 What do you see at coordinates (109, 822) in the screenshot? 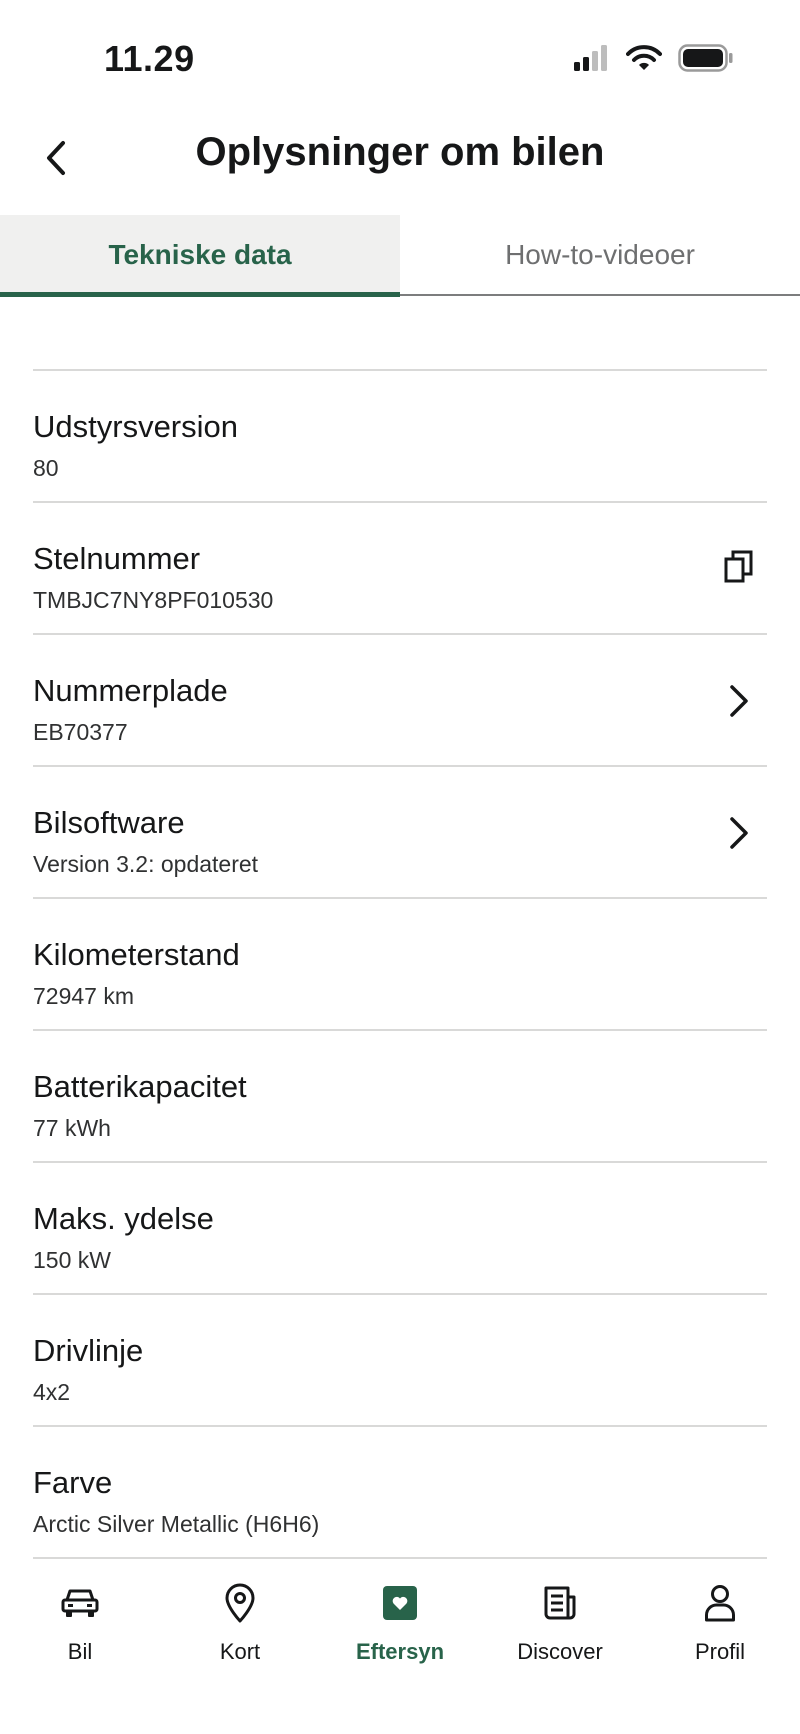
I see `row-label: Bilsoftware` at bounding box center [109, 822].